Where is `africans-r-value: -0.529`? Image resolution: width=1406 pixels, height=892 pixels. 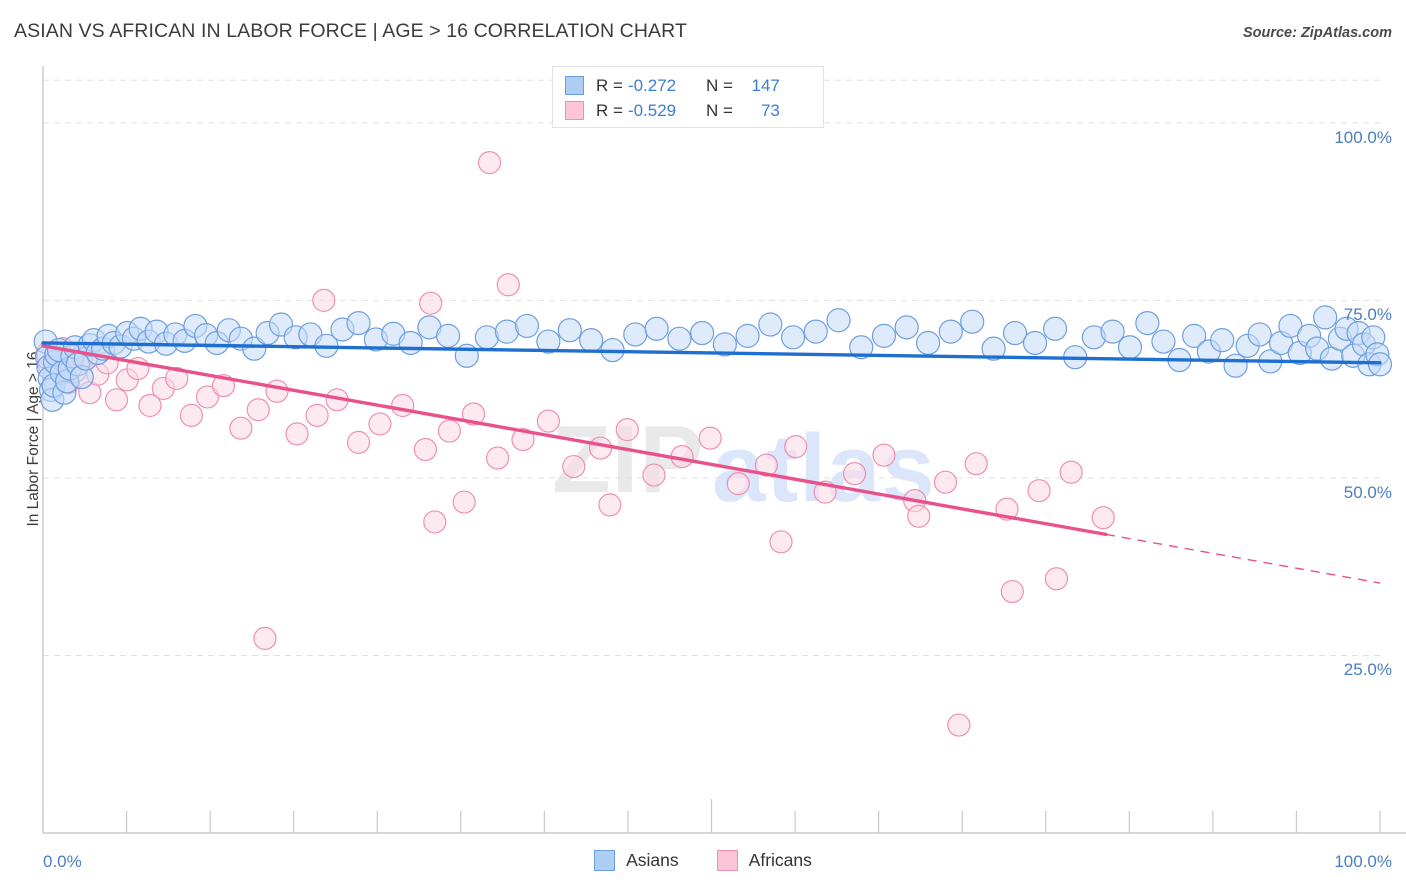 africans-r-value: -0.529 is located at coordinates (652, 110).